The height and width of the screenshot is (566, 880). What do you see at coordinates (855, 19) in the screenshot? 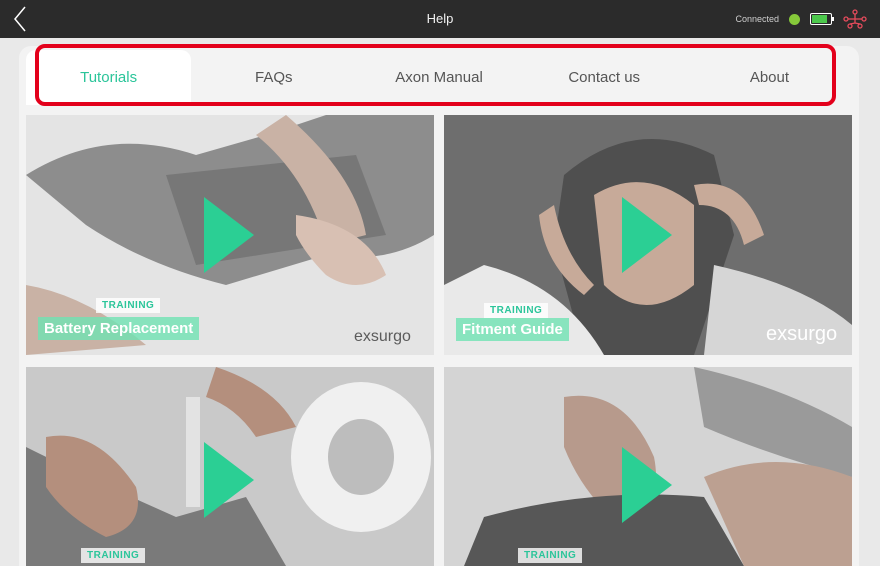
I see `network-icon` at bounding box center [855, 19].